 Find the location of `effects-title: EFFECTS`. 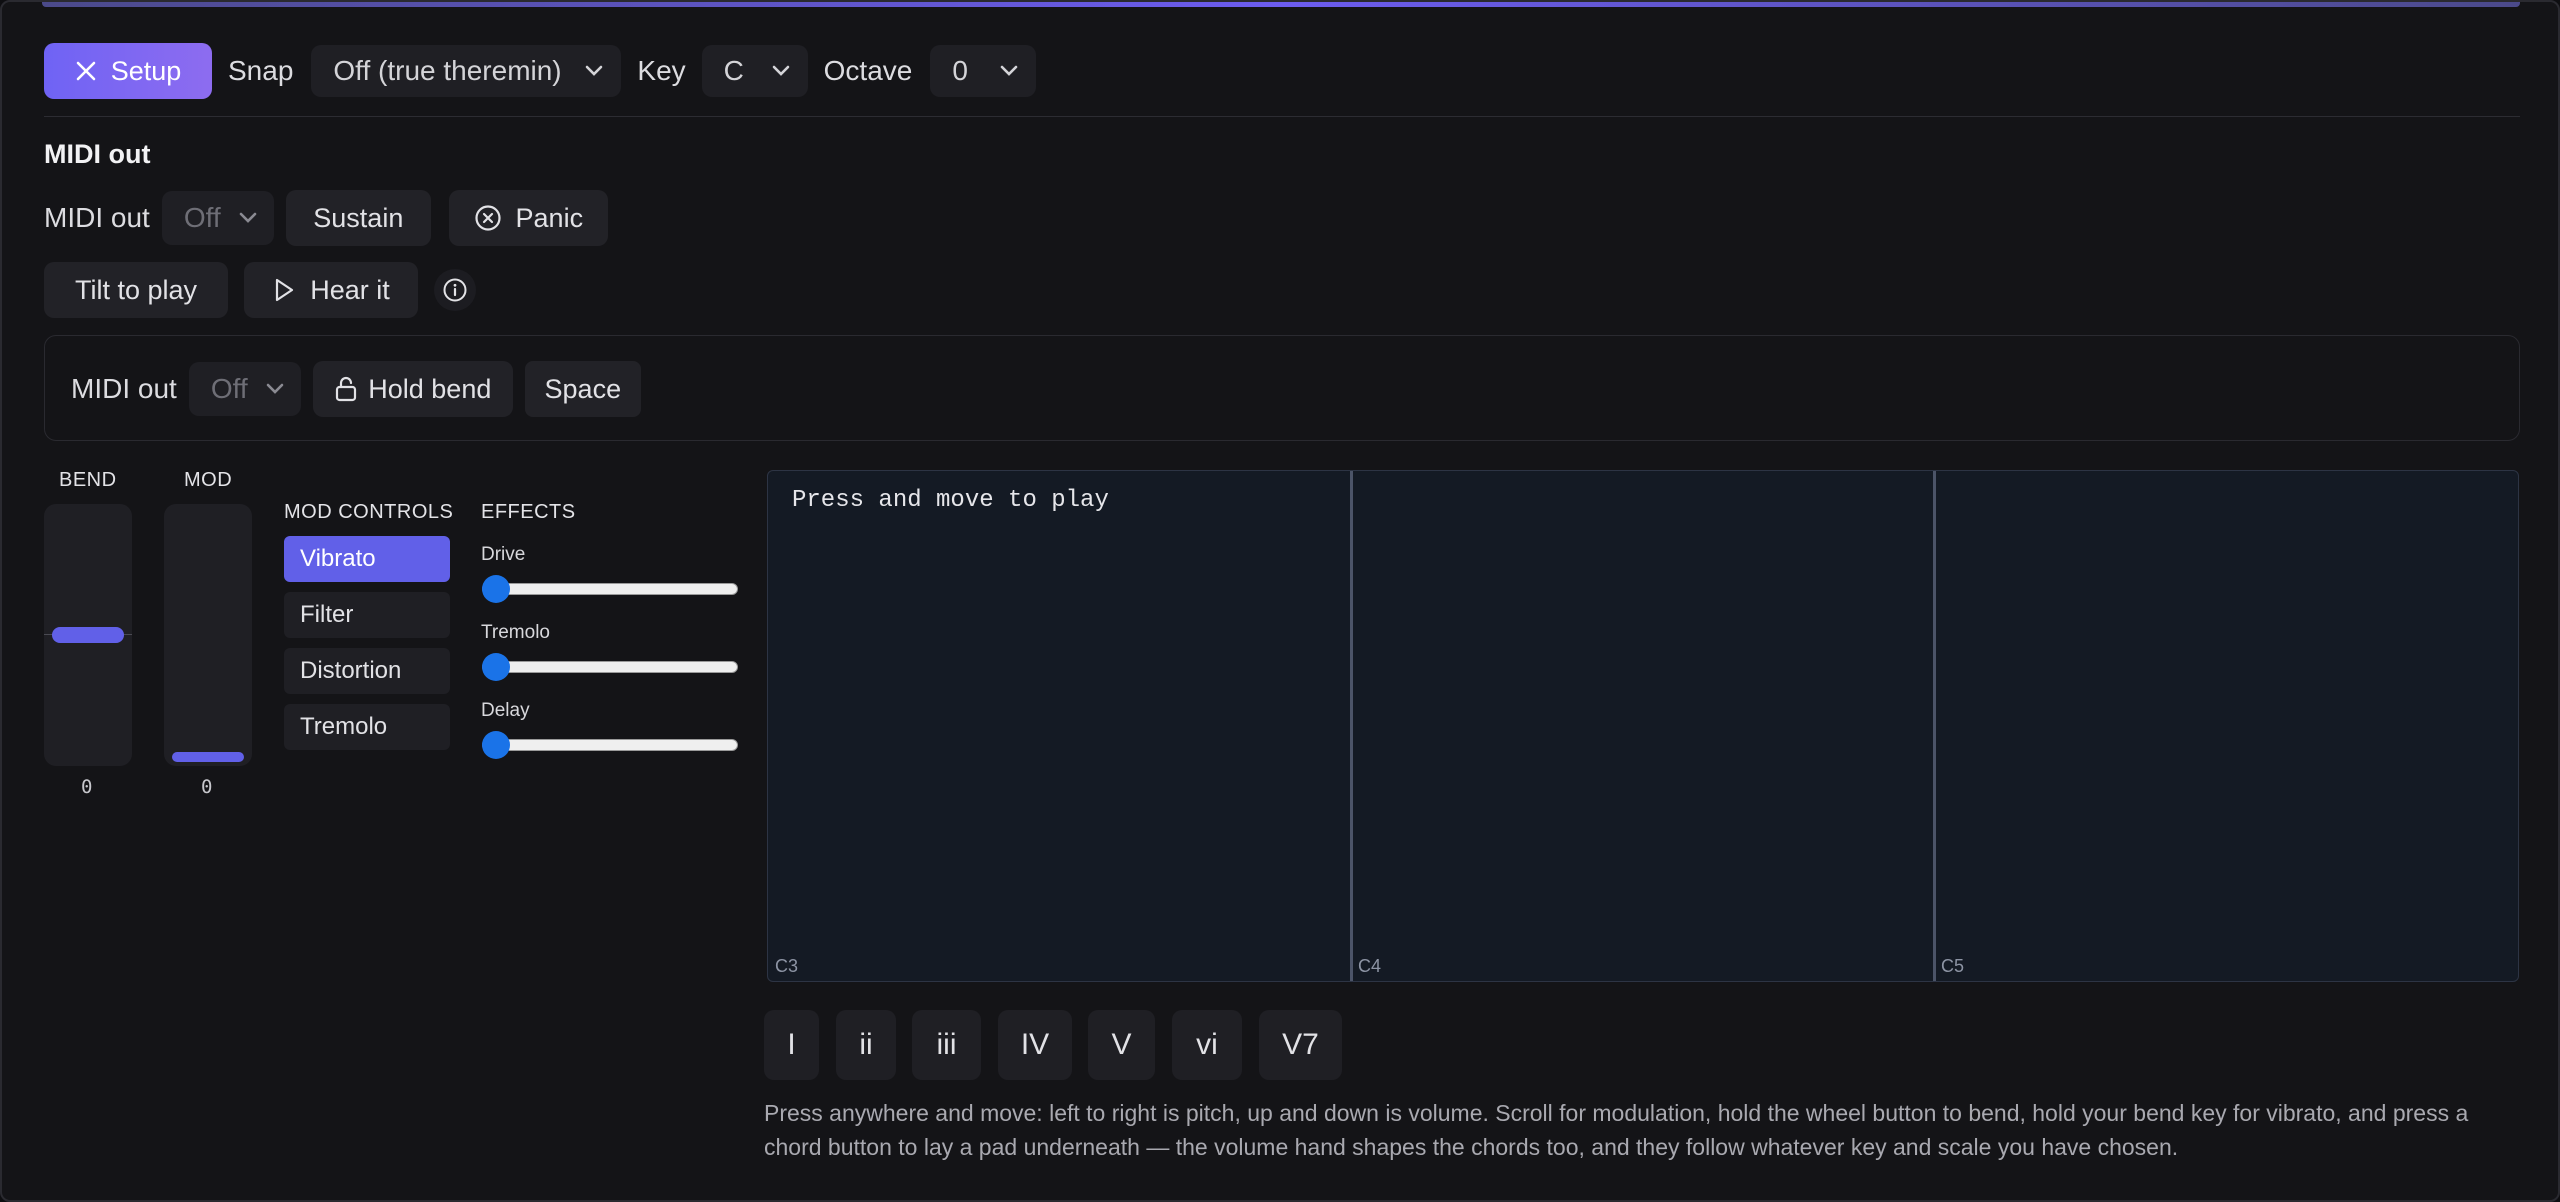

effects-title: EFFECTS is located at coordinates (528, 512).